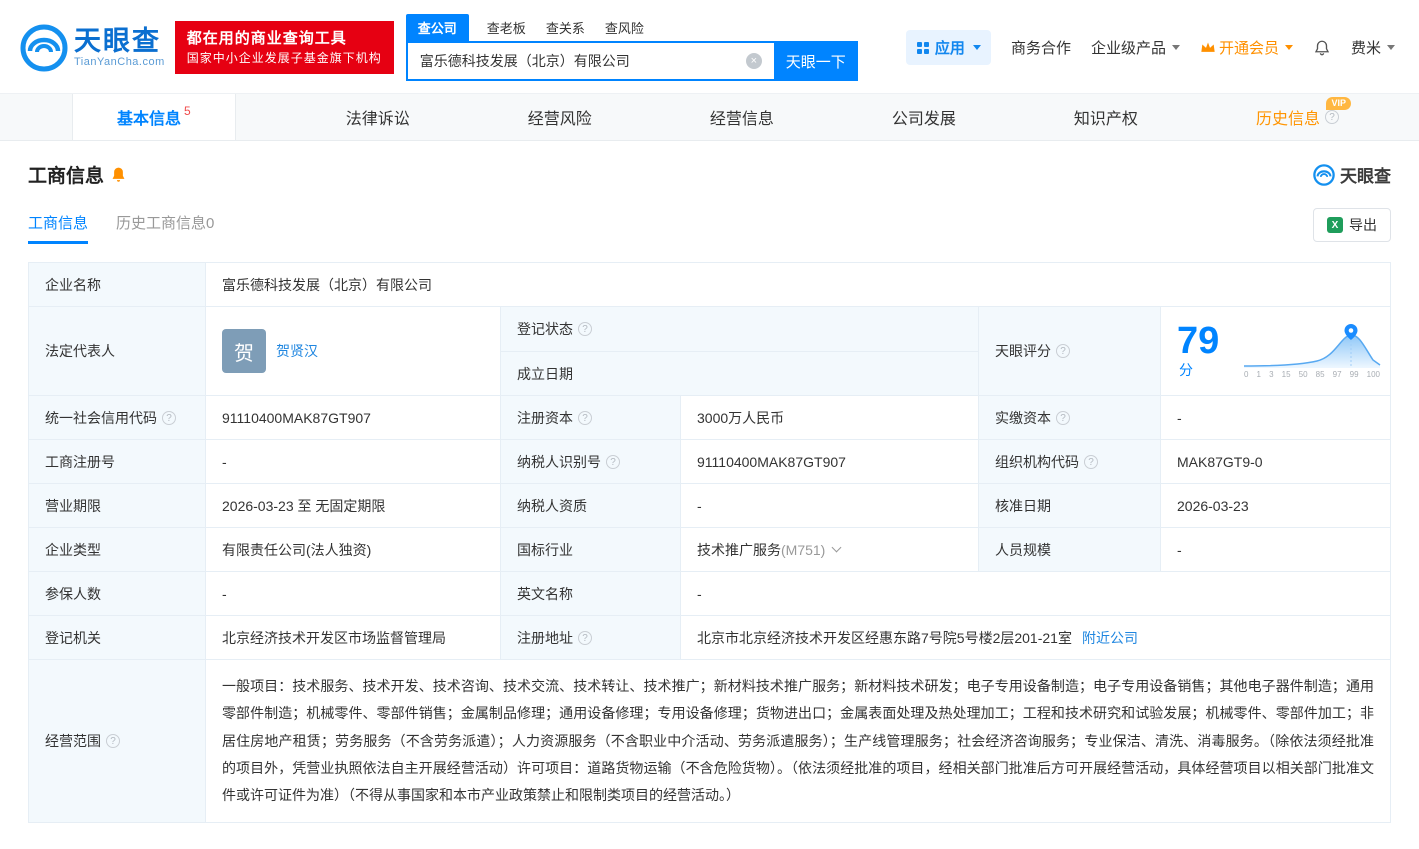 The width and height of the screenshot is (1419, 849). I want to click on avatar: 贺, so click(244, 351).